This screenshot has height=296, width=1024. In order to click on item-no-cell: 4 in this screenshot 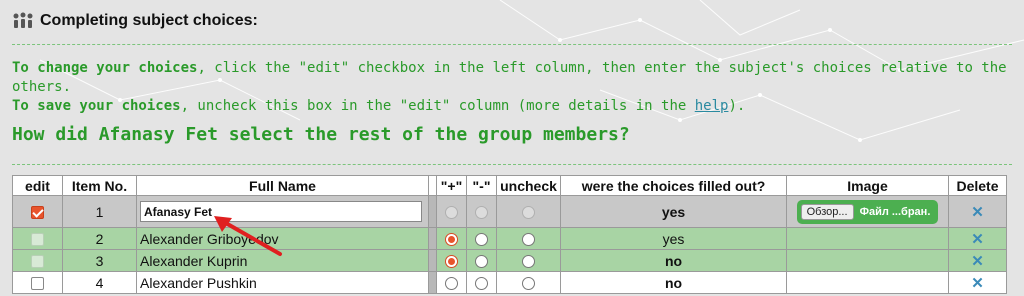, I will do `click(99, 282)`.